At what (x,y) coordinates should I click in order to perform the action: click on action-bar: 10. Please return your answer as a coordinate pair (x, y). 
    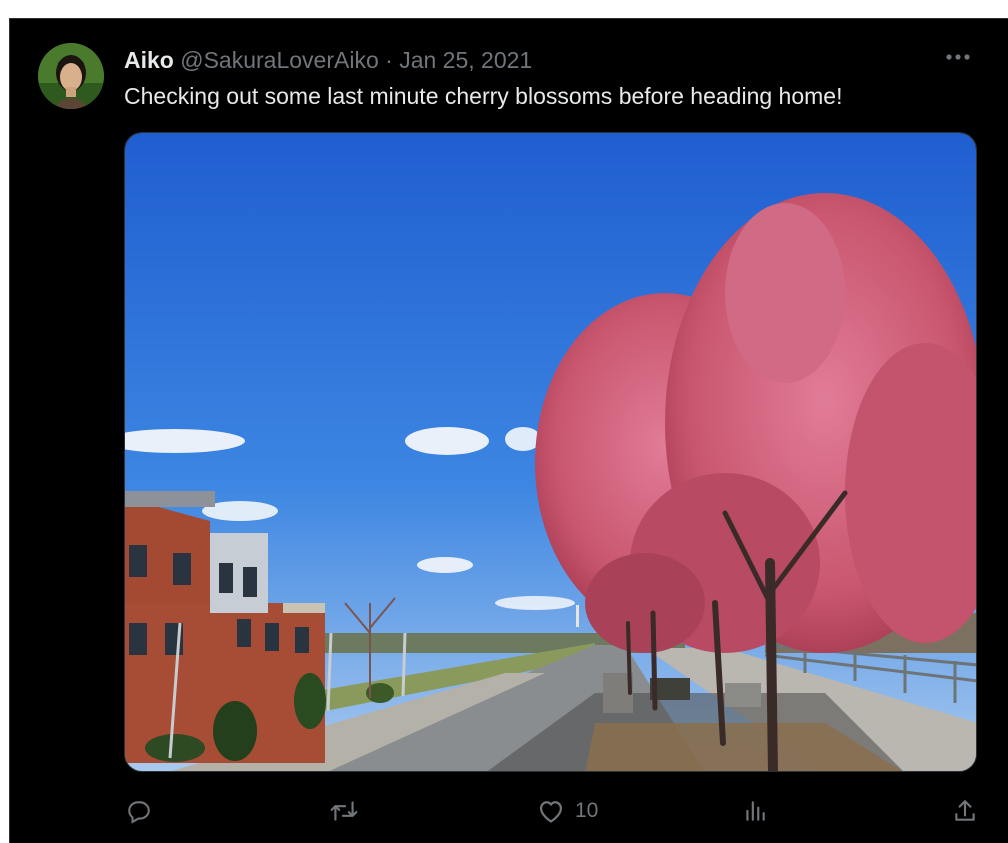
    Looking at the image, I should click on (554, 811).